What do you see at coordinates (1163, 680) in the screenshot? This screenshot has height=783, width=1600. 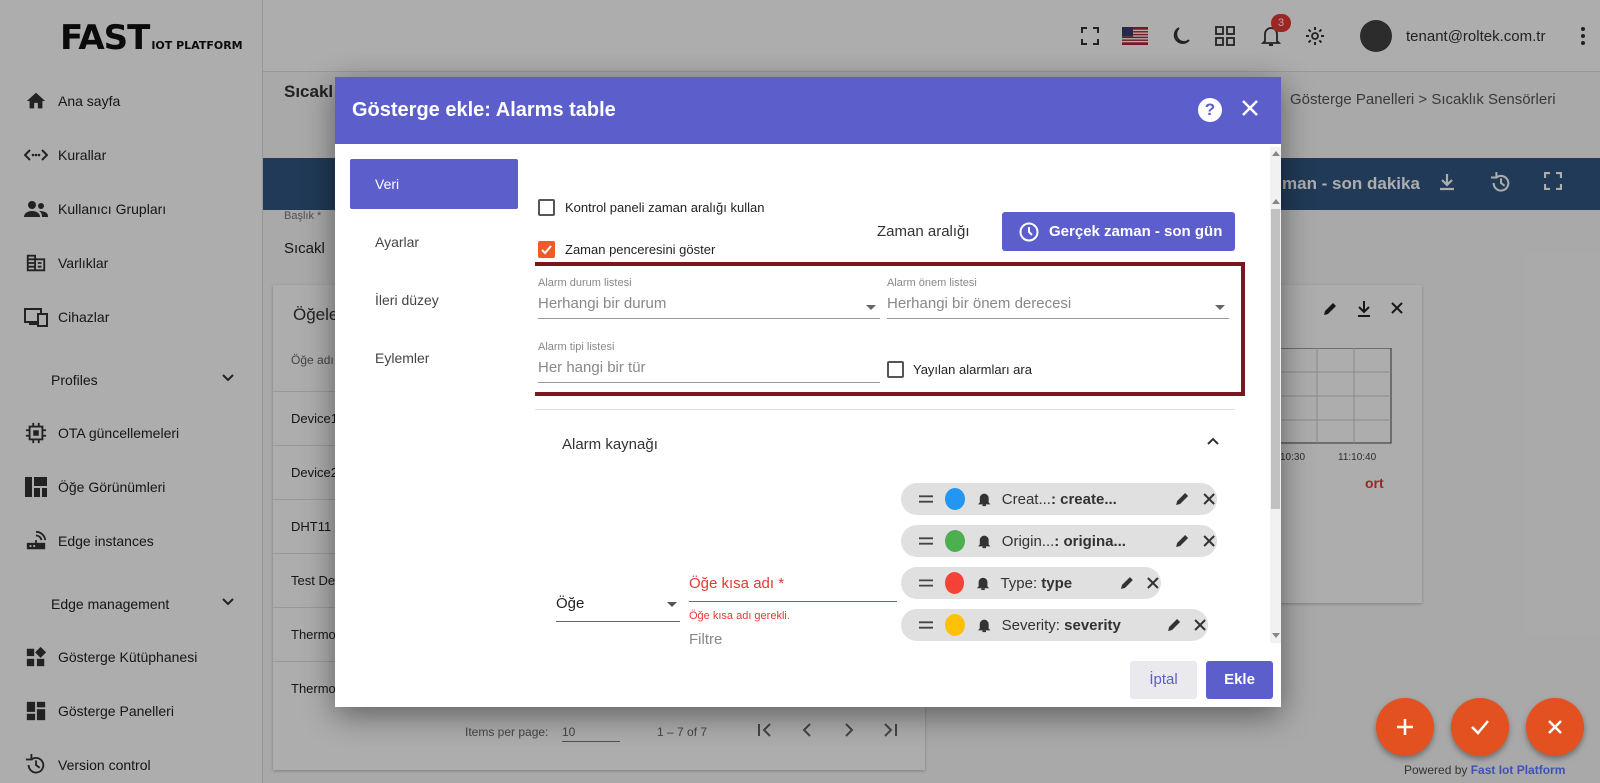 I see `cancel-button: İptal` at bounding box center [1163, 680].